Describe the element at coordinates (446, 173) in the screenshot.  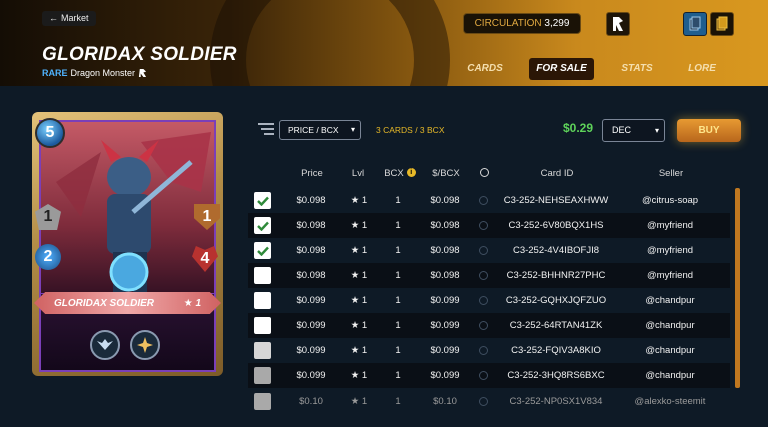
I see `col-header-per-bcx: $/BCX` at that location.